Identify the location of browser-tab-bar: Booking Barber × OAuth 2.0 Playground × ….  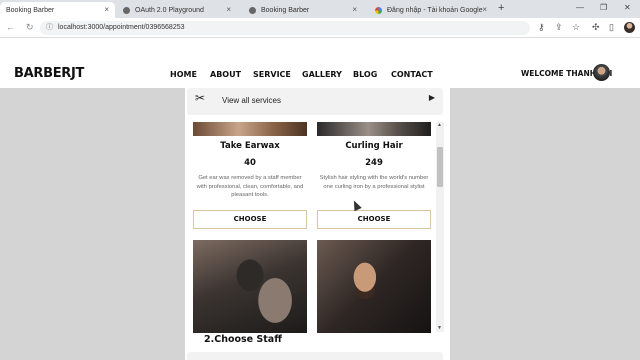
(320, 9).